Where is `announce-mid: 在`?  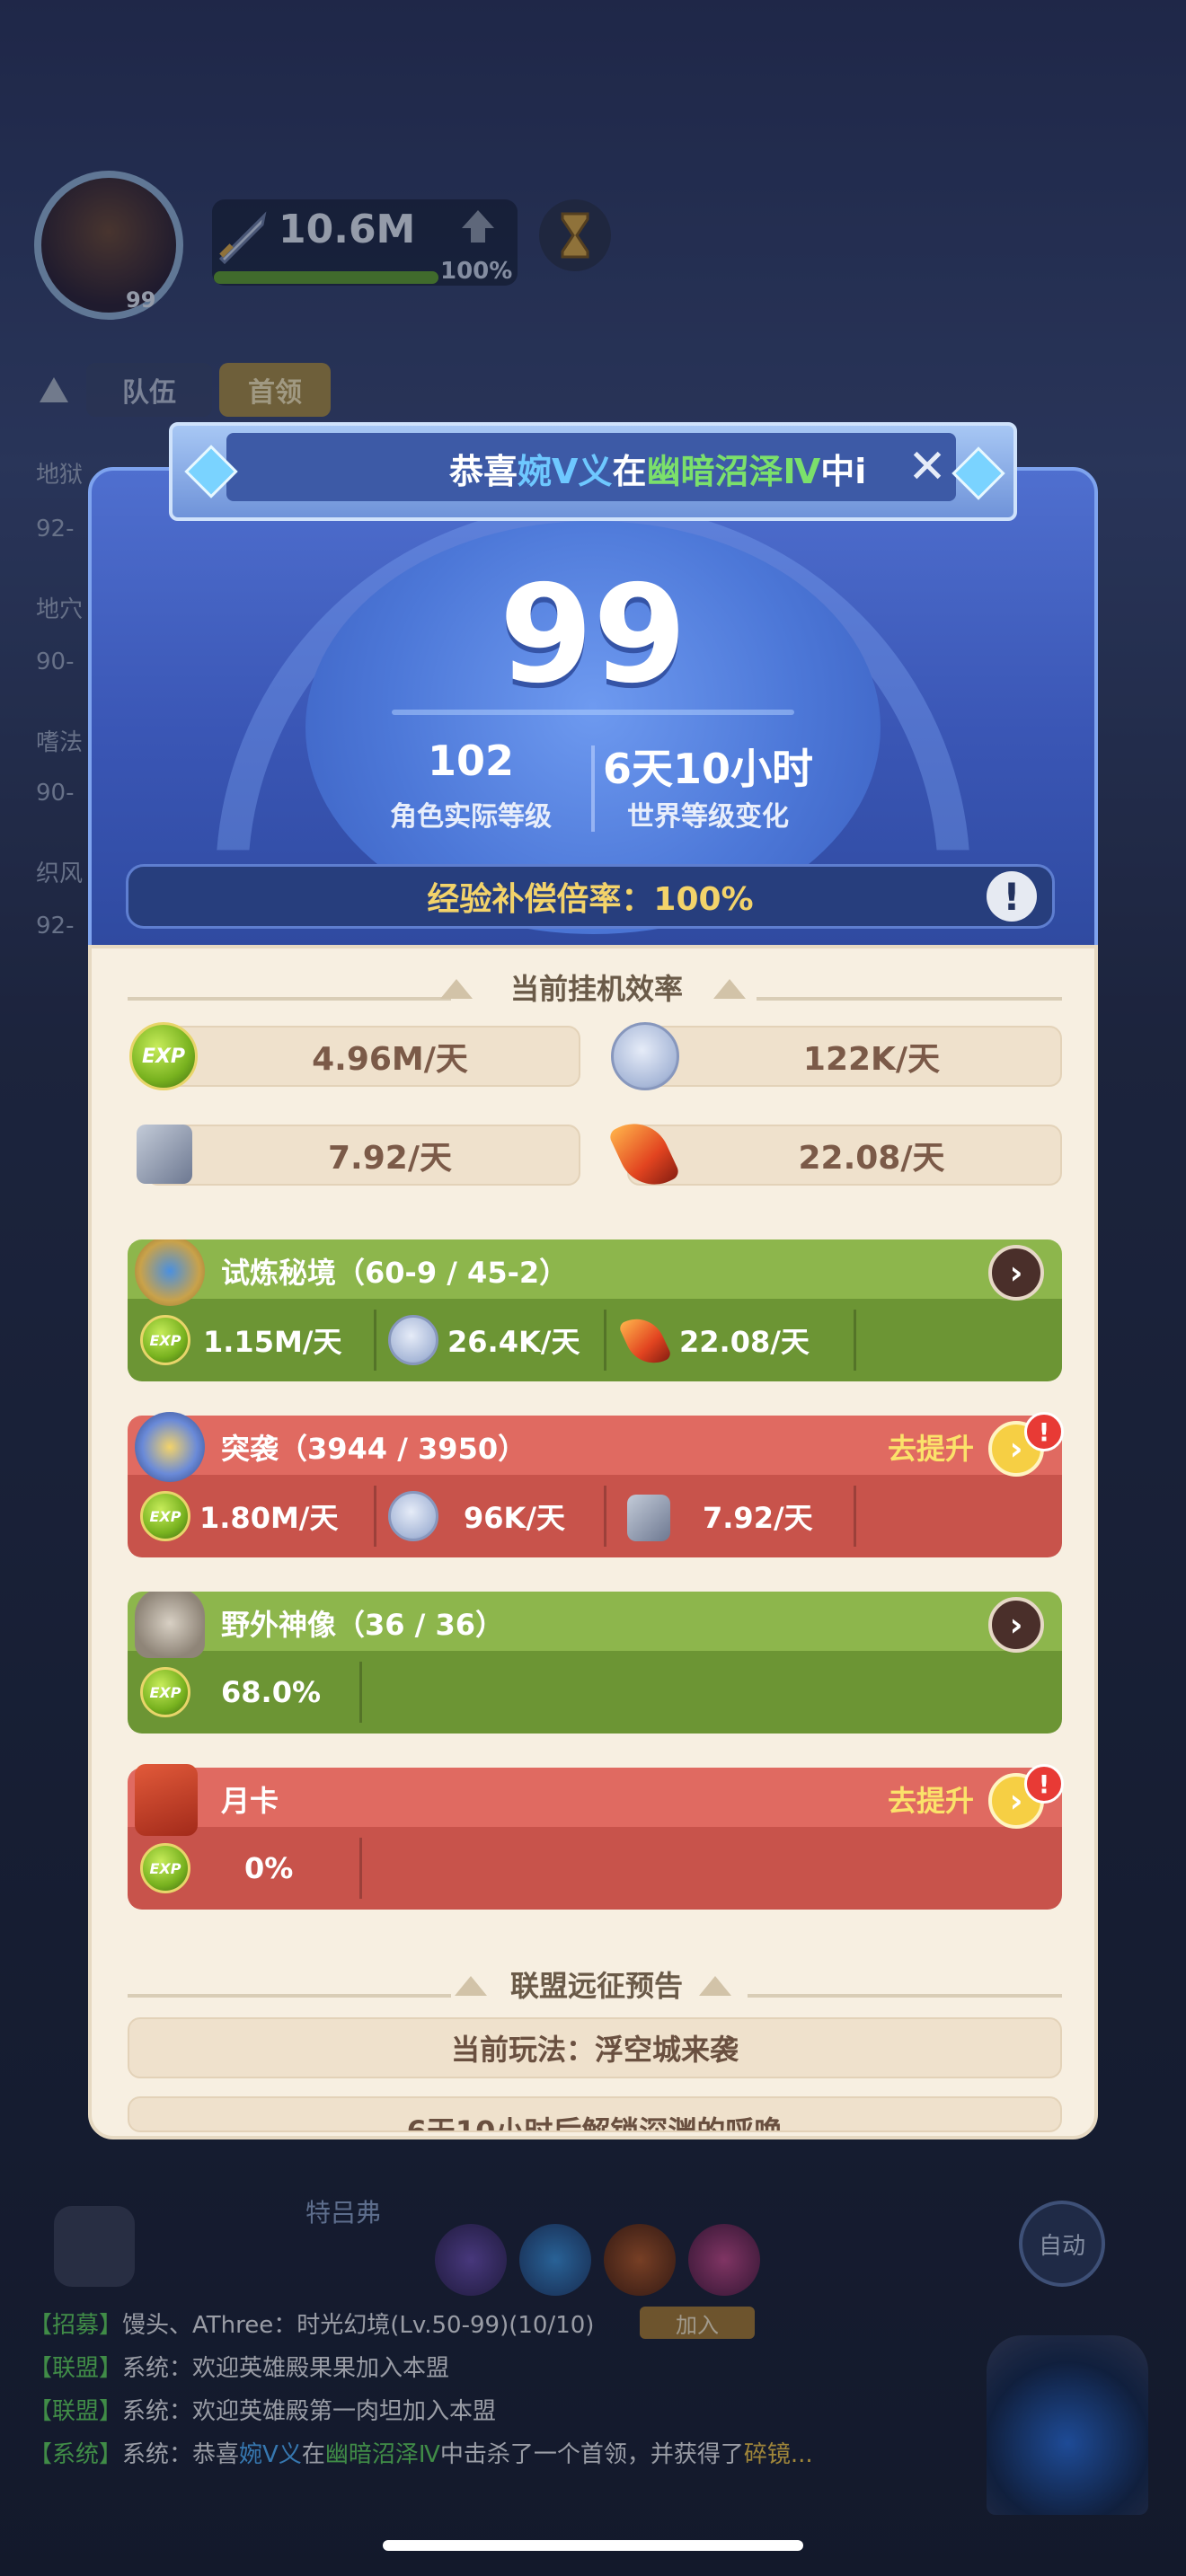
announce-mid: 在 is located at coordinates (629, 471).